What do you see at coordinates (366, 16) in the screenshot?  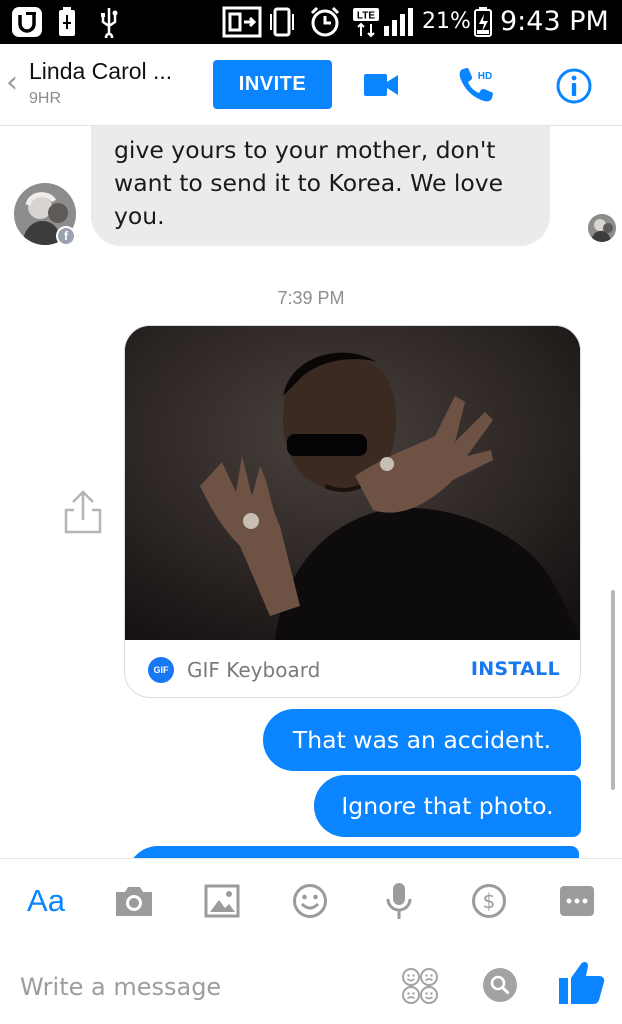 I see `svg-text: LTE` at bounding box center [366, 16].